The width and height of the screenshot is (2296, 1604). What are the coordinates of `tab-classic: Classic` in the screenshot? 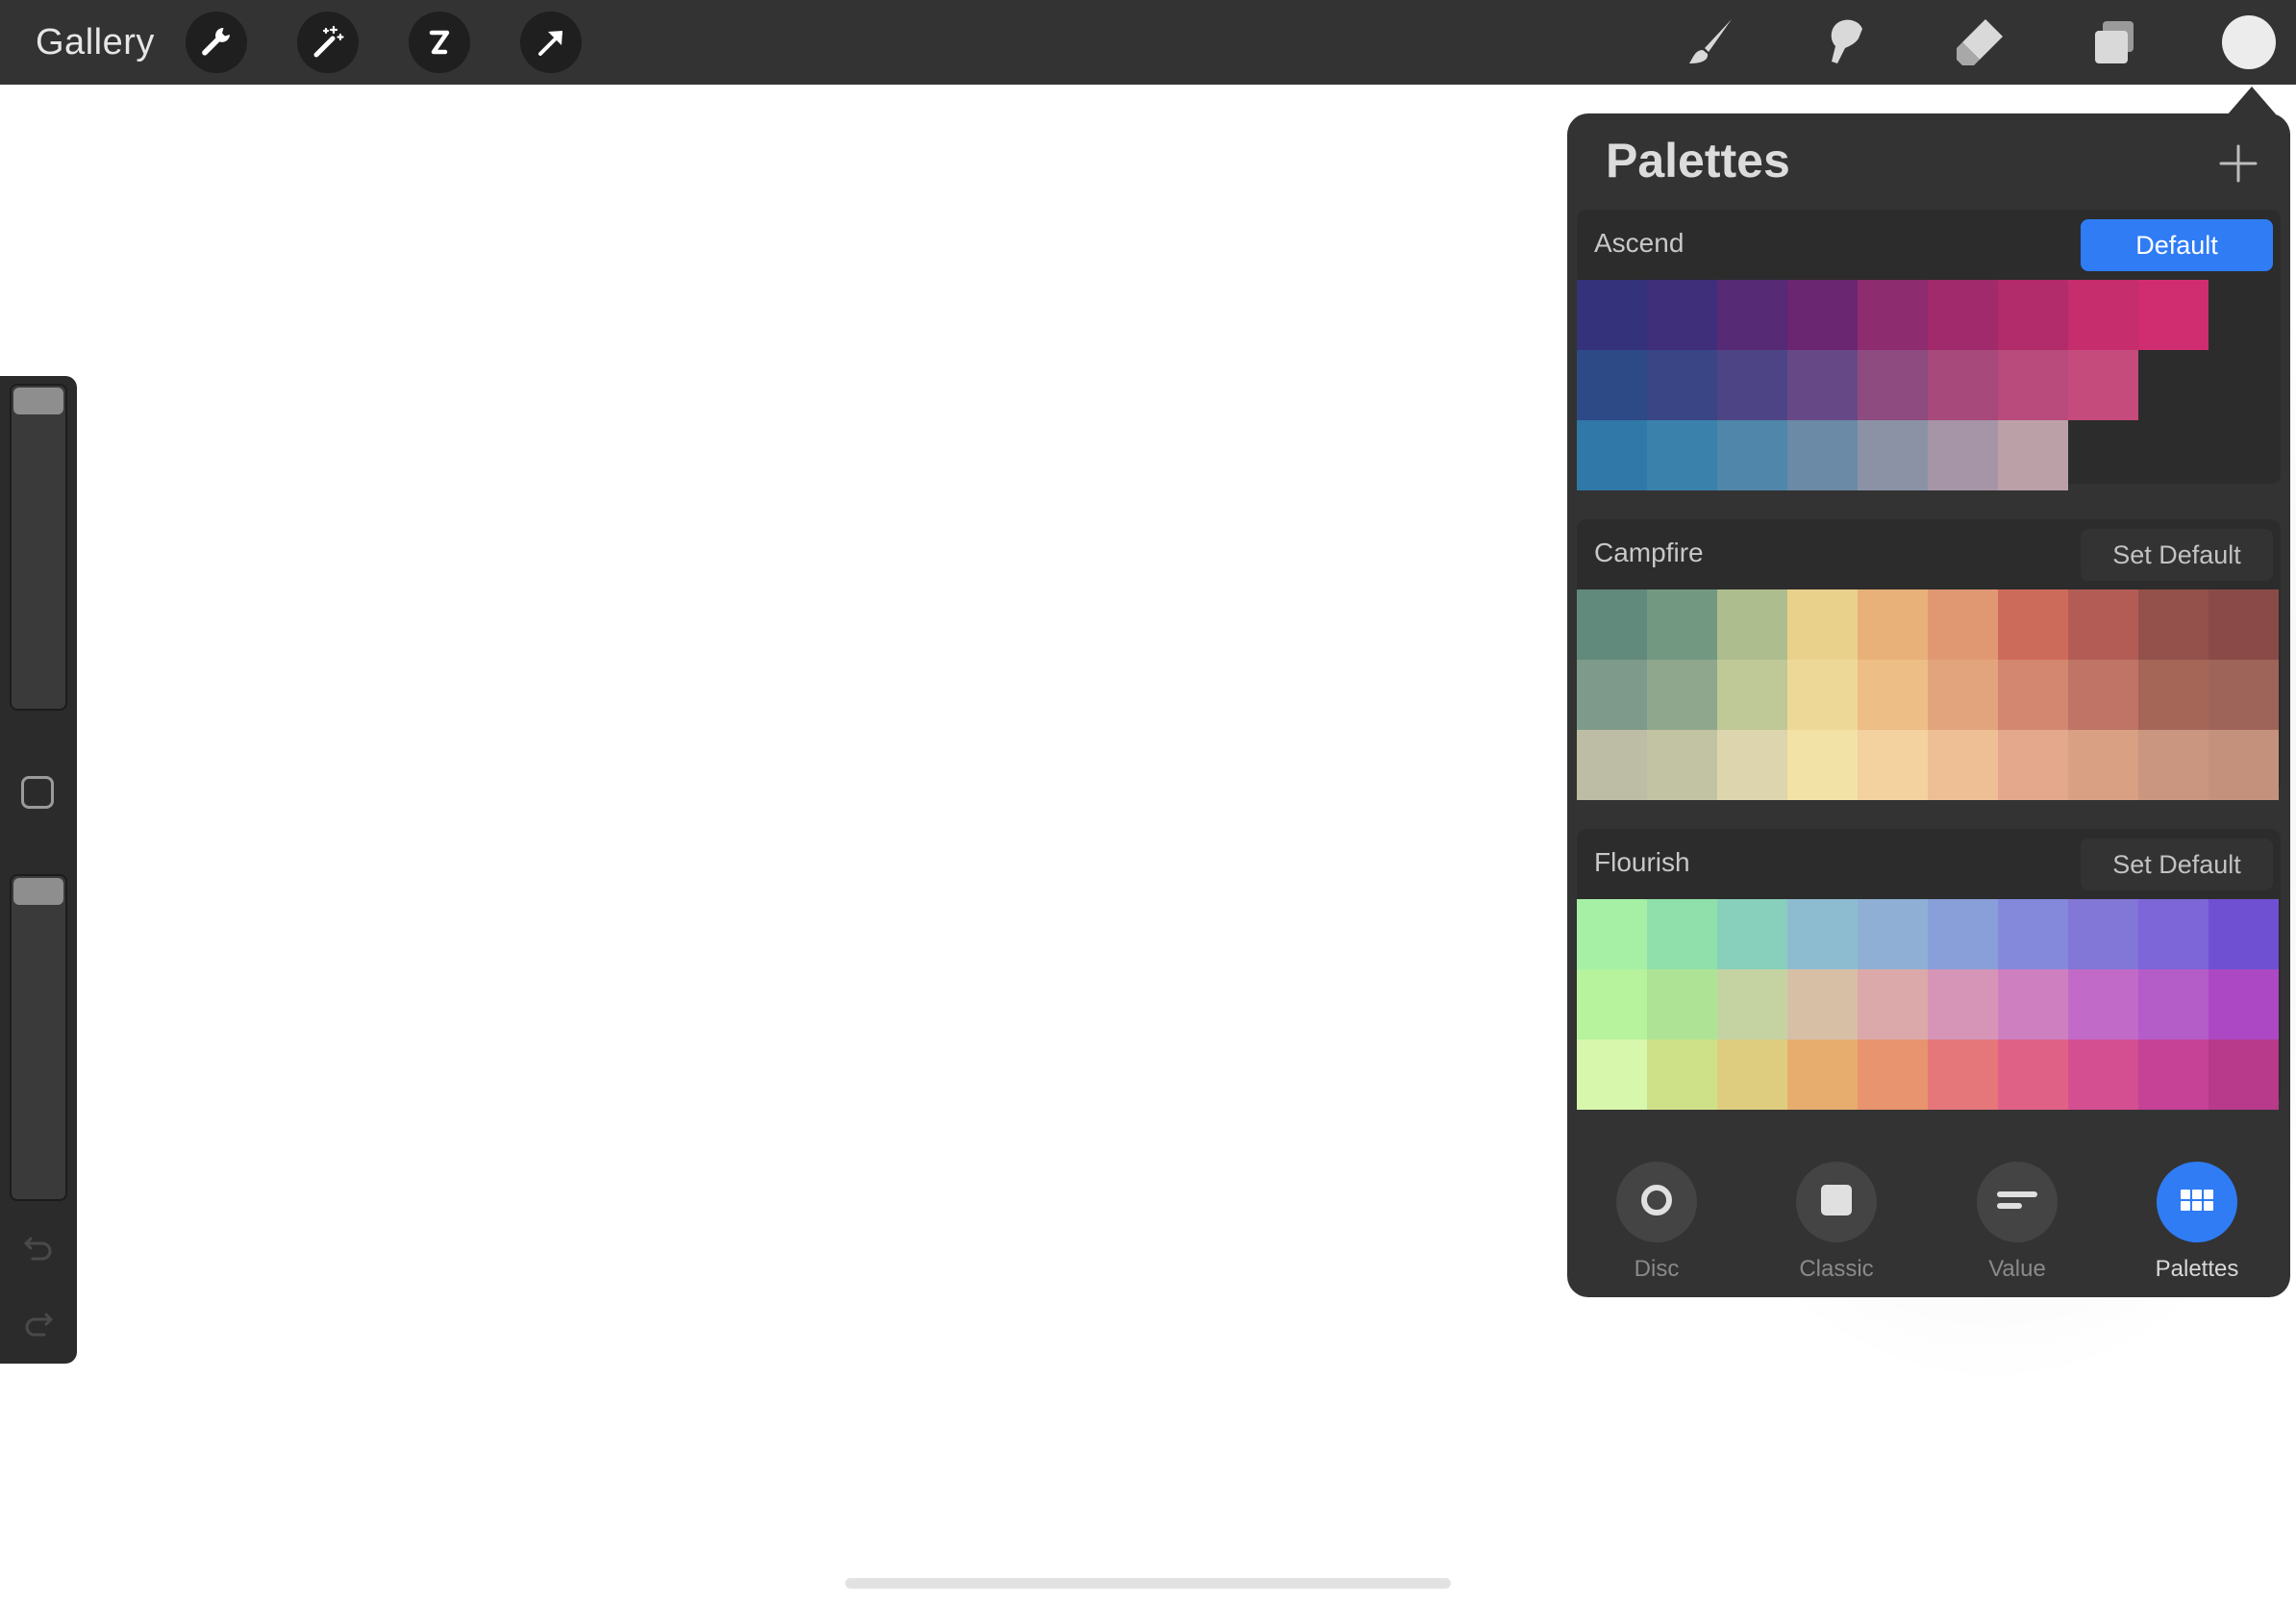 It's located at (1836, 1222).